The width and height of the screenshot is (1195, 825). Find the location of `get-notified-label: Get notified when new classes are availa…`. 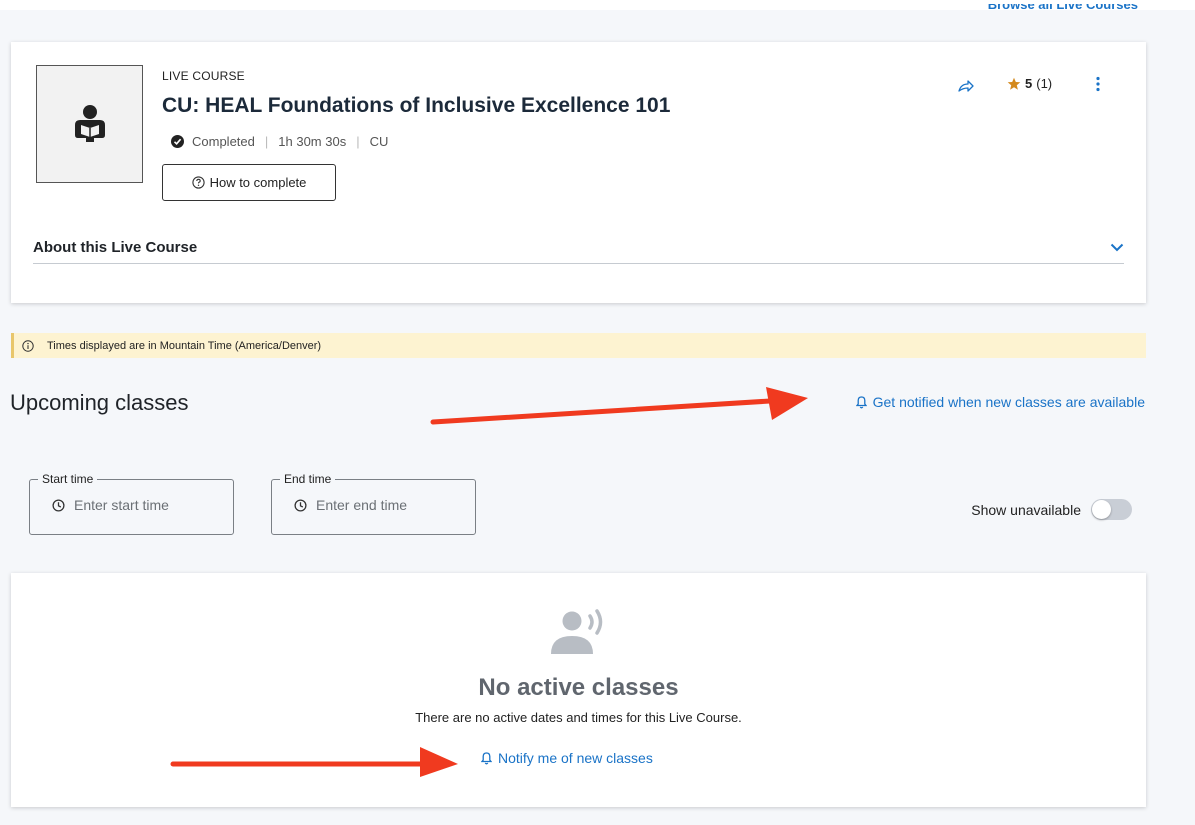

get-notified-label: Get notified when new classes are availa… is located at coordinates (1008, 402).